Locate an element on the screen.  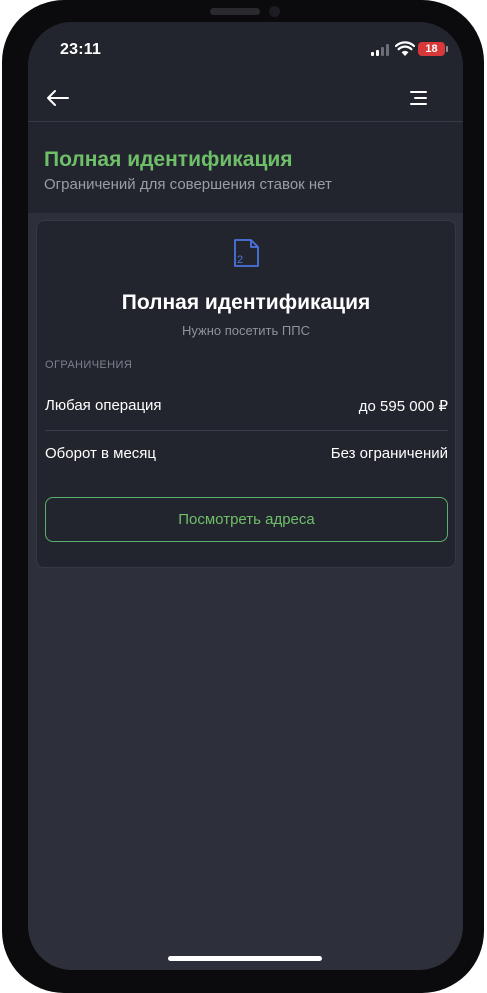
limit-row-monthly-turnover: Оборот в месяц Без ограничений is located at coordinates (246, 457).